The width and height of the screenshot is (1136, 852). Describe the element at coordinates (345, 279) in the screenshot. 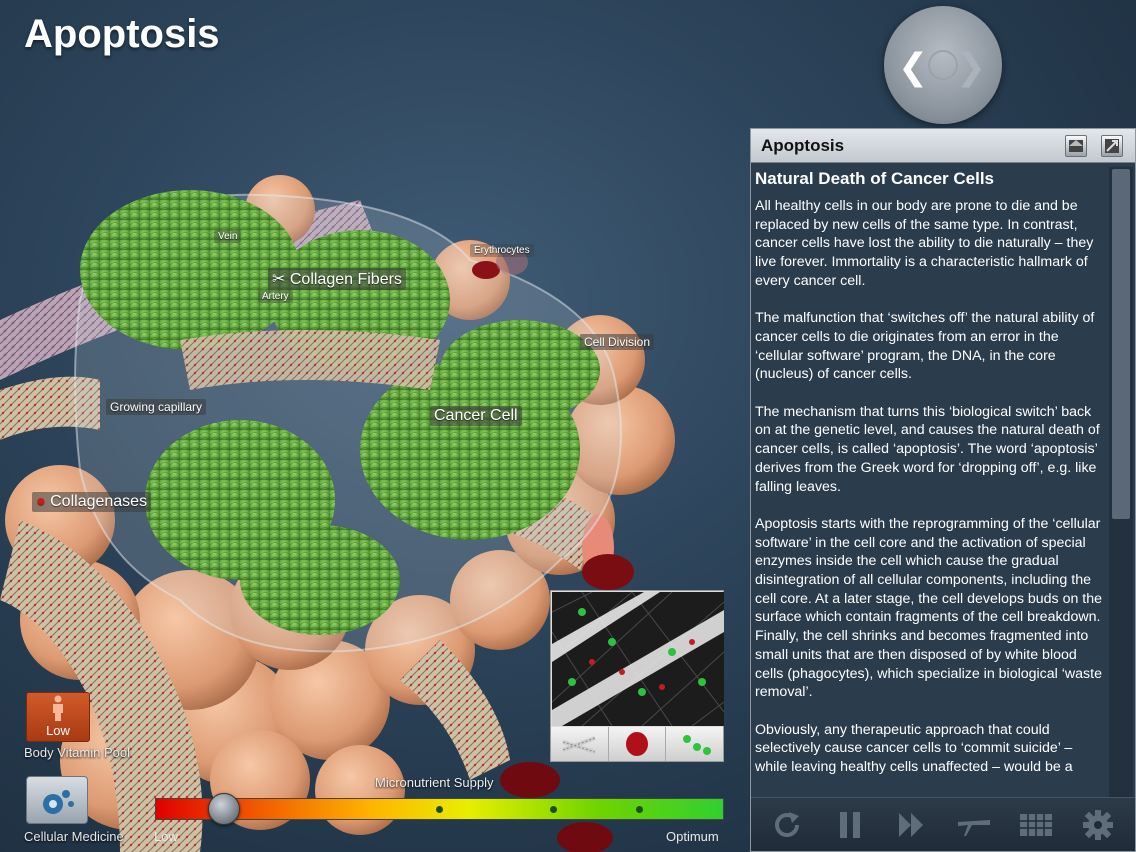

I see `label-collagen-fibers-text: Collagen Fibers` at that location.